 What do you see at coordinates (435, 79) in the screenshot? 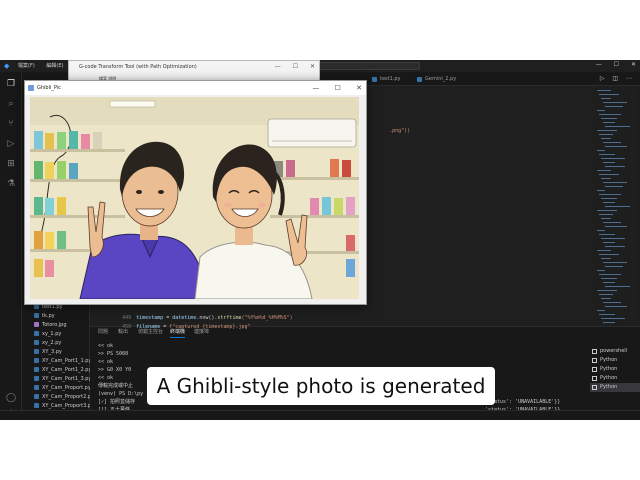
I see `tab-gemini2: Gemini_2.py` at bounding box center [435, 79].